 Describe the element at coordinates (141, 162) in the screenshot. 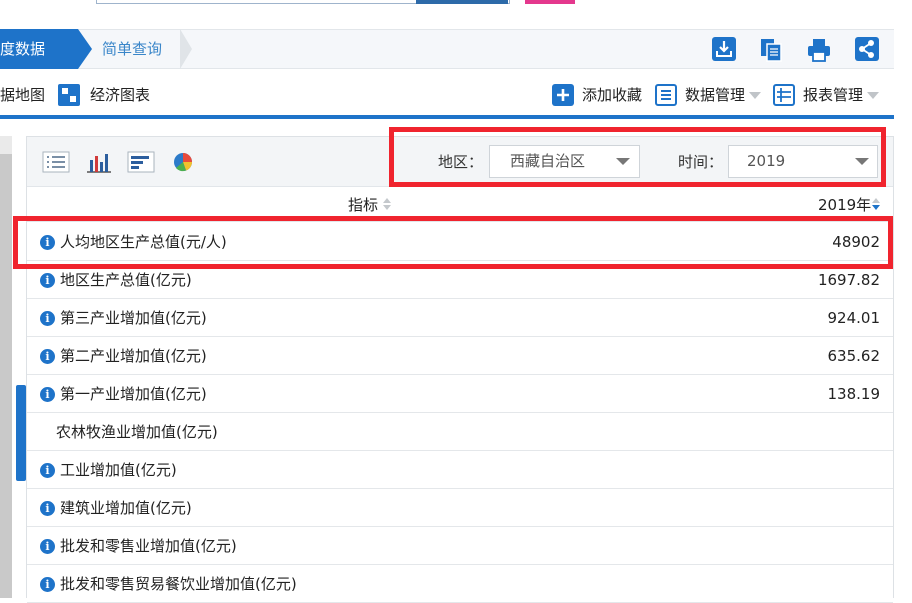

I see `horizontal-bar-view-icon` at that location.